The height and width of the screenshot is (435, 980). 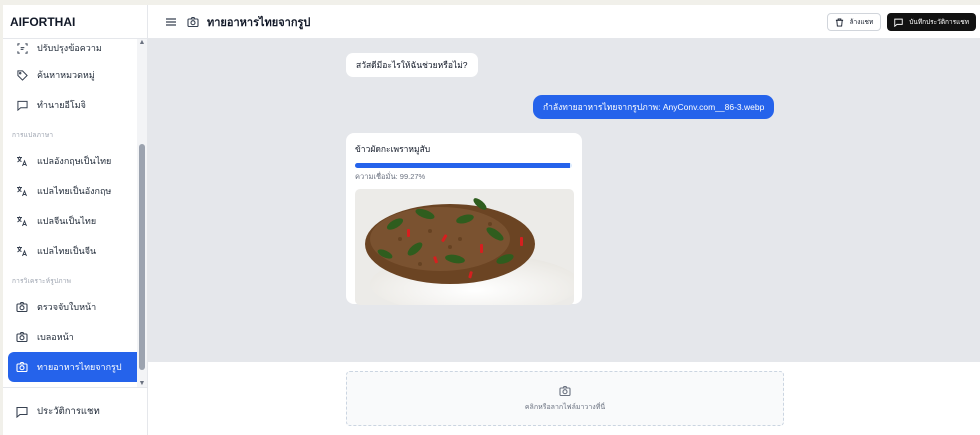 I want to click on upload-instruction: คลิกหรือลากไฟล์มาวางที่นี่, so click(x=565, y=407).